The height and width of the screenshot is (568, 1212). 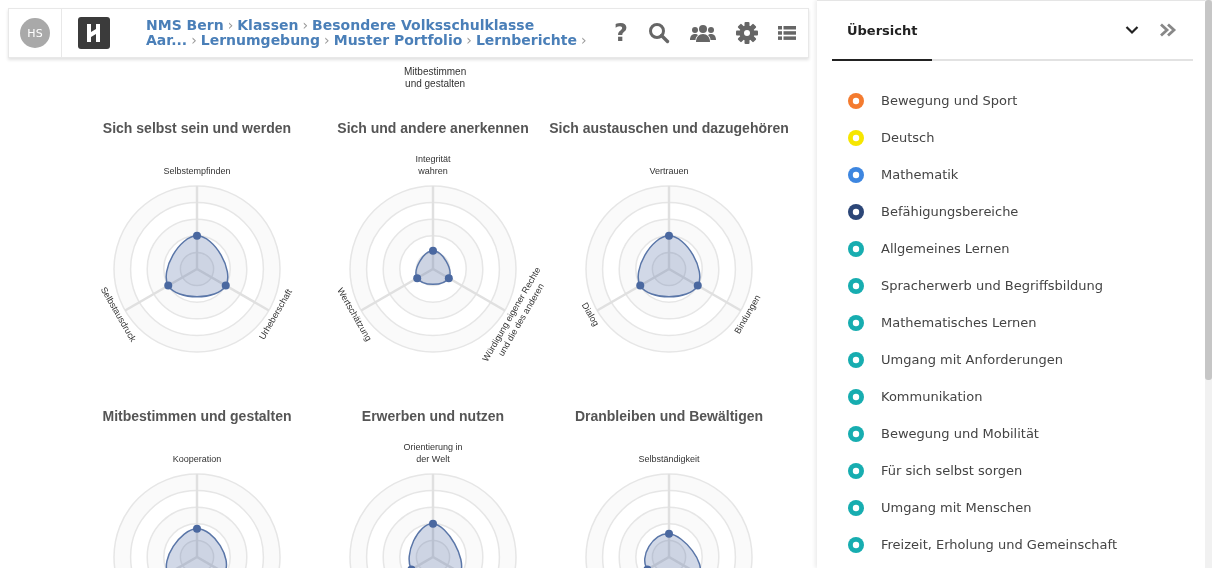 What do you see at coordinates (669, 459) in the screenshot?
I see `axis-label: Selbständigkeit` at bounding box center [669, 459].